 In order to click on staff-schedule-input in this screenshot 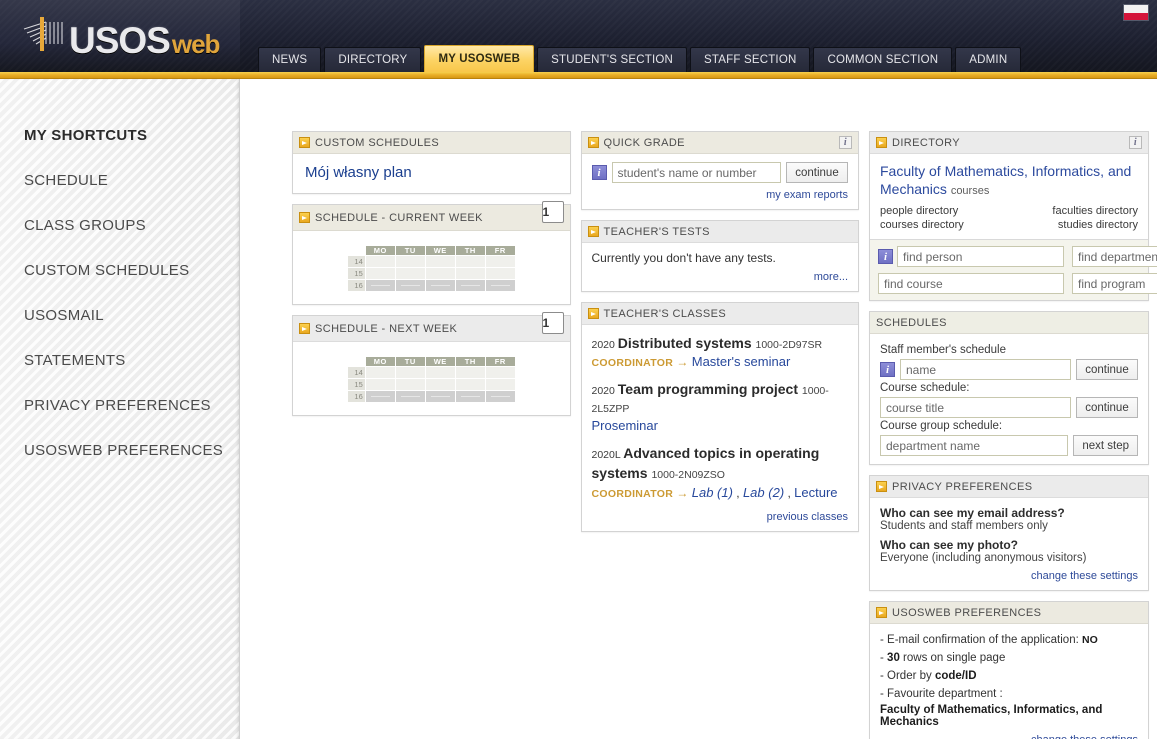, I will do `click(985, 370)`.